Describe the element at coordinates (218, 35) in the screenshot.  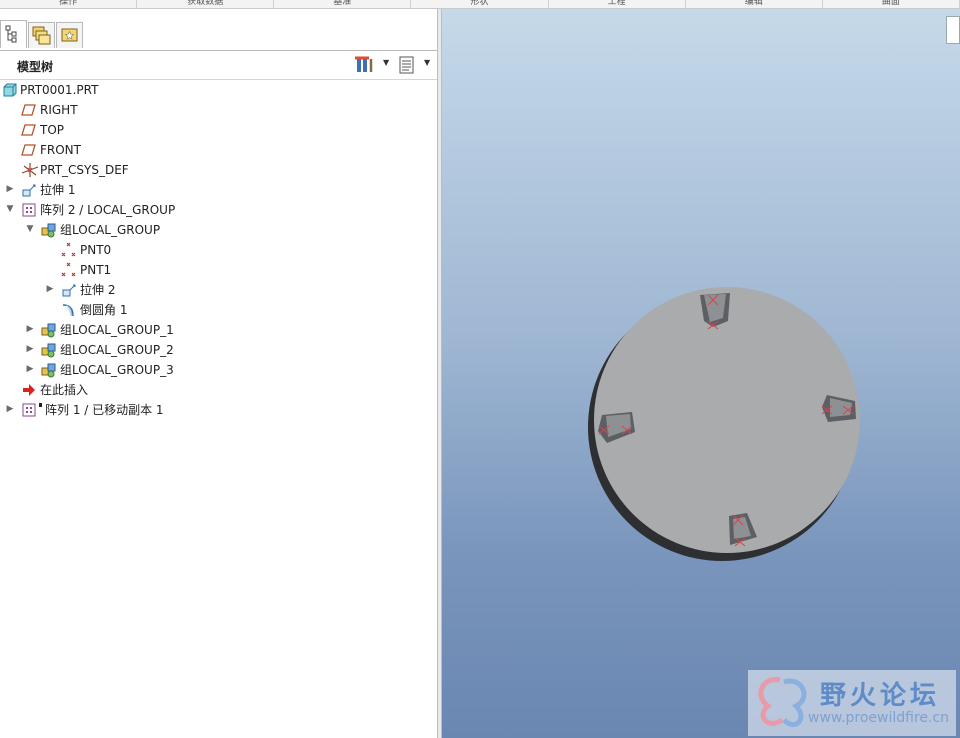
I see `navigator-tabs` at that location.